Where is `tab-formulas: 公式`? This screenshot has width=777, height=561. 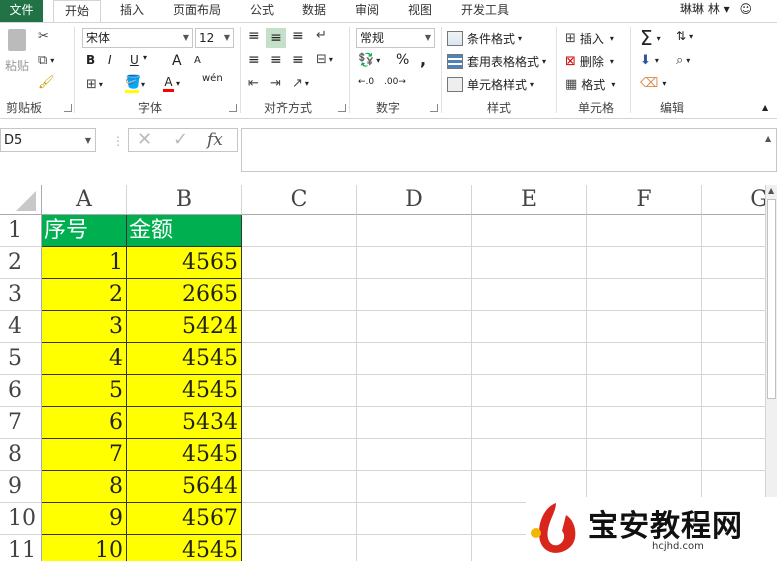 tab-formulas: 公式 is located at coordinates (262, 11).